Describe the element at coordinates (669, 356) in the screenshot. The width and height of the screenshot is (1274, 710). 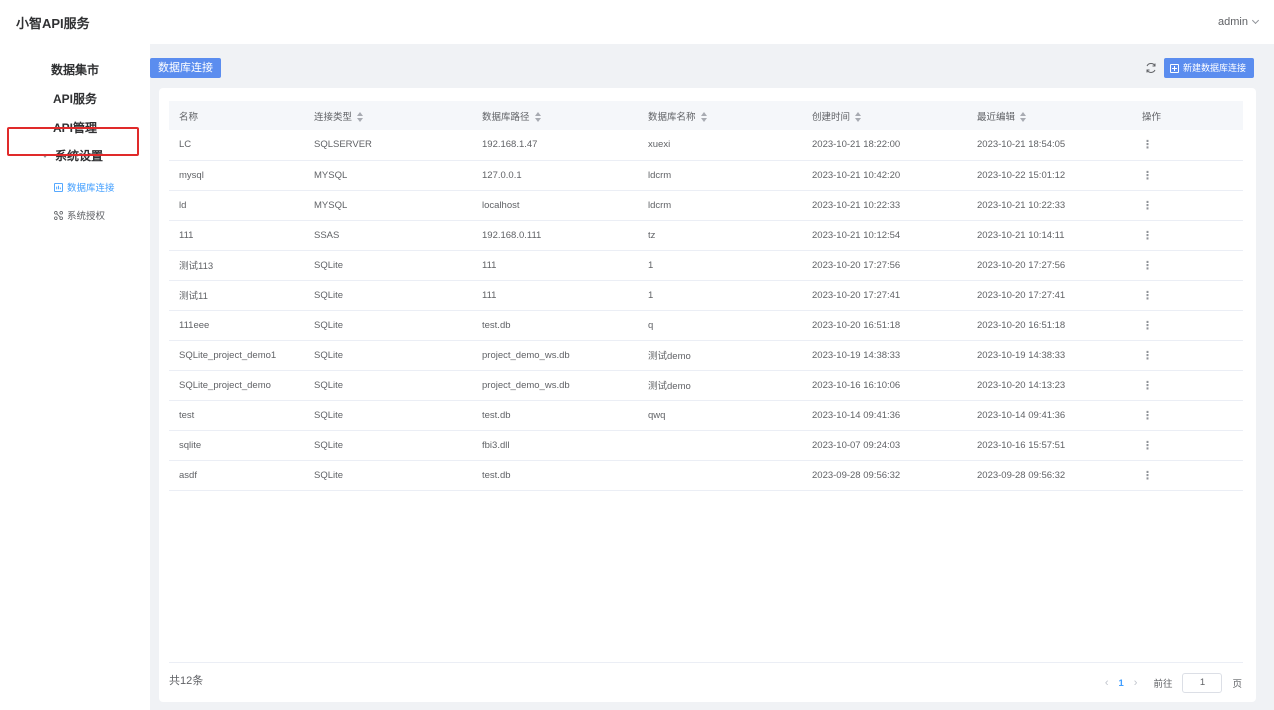
I see `table-cell: 测试demo` at that location.